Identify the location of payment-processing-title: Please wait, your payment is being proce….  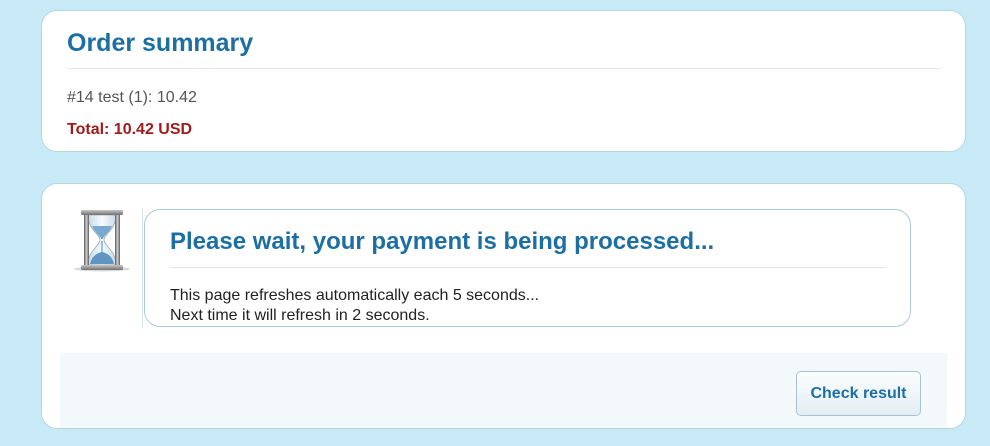
(442, 241).